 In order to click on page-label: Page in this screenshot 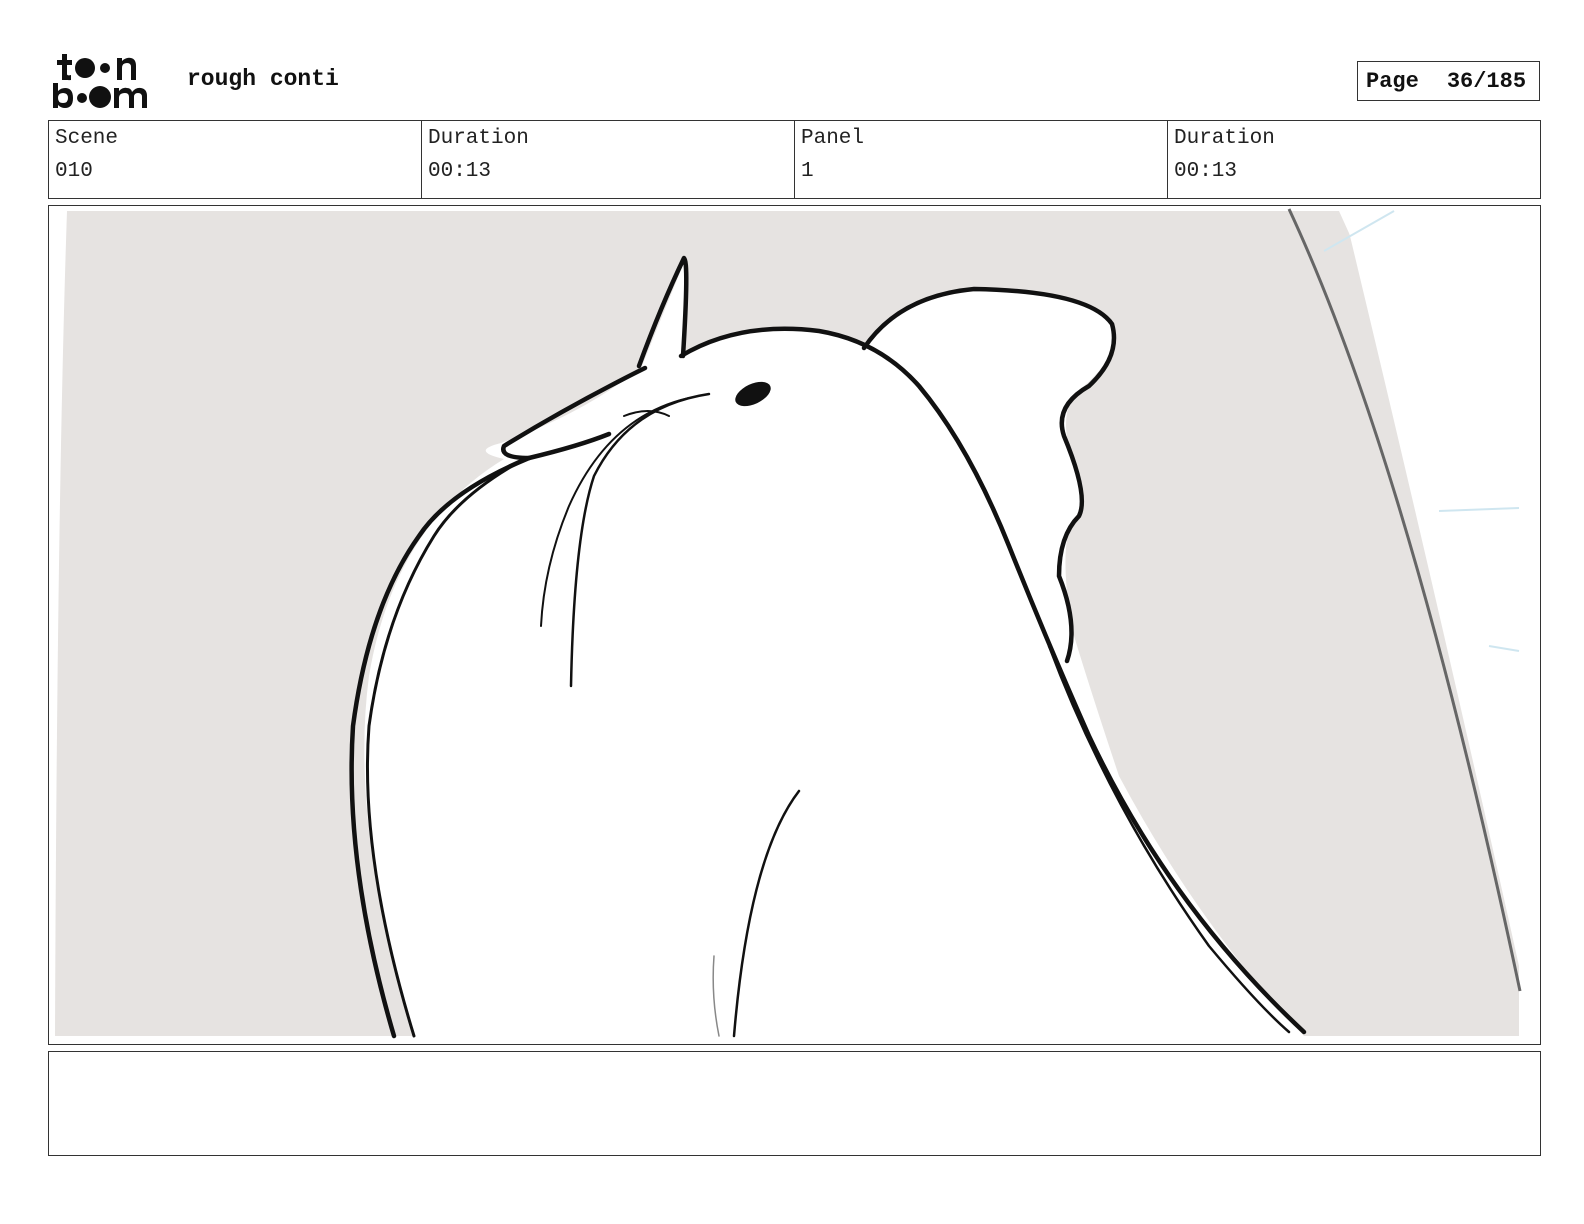, I will do `click(1392, 81)`.